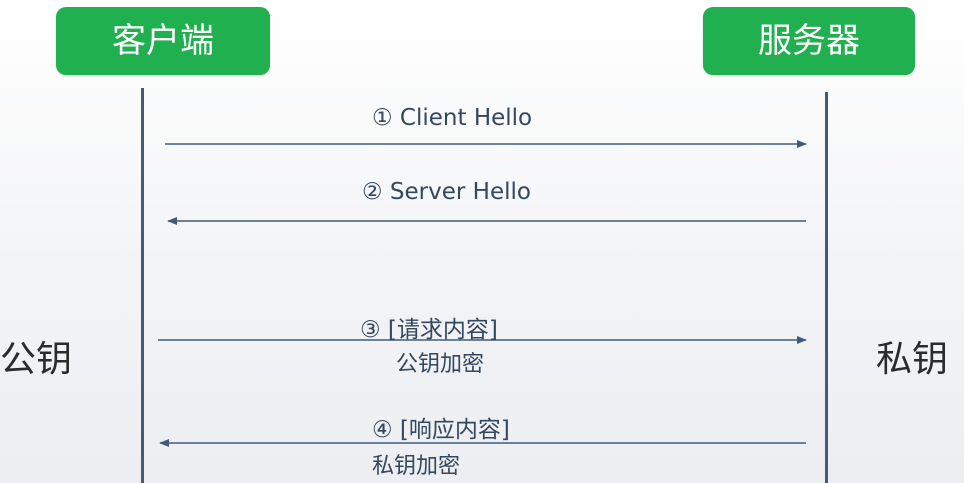 The width and height of the screenshot is (964, 483). Describe the element at coordinates (912, 359) in the screenshot. I see `server-key-label: 私钥` at that location.